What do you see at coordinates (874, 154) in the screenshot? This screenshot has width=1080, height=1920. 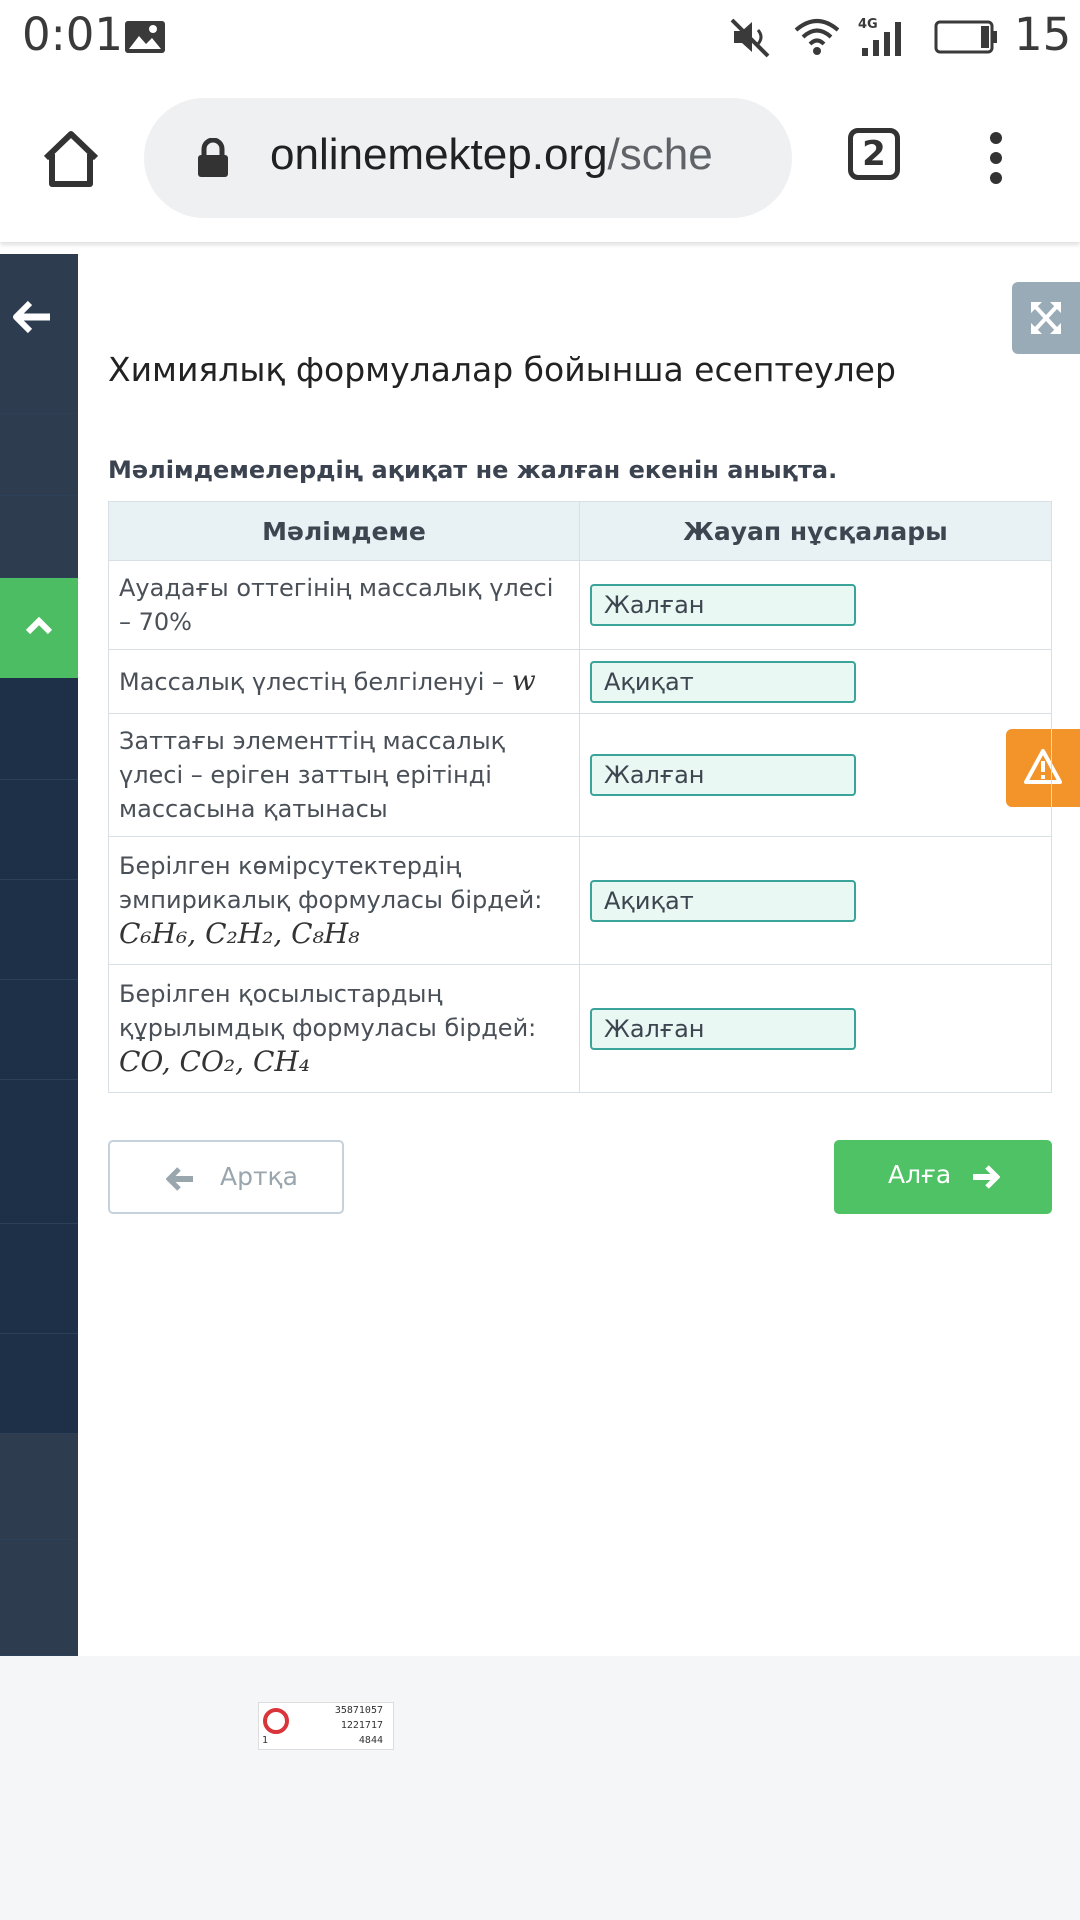 I see `tab-switcher-button: 2` at bounding box center [874, 154].